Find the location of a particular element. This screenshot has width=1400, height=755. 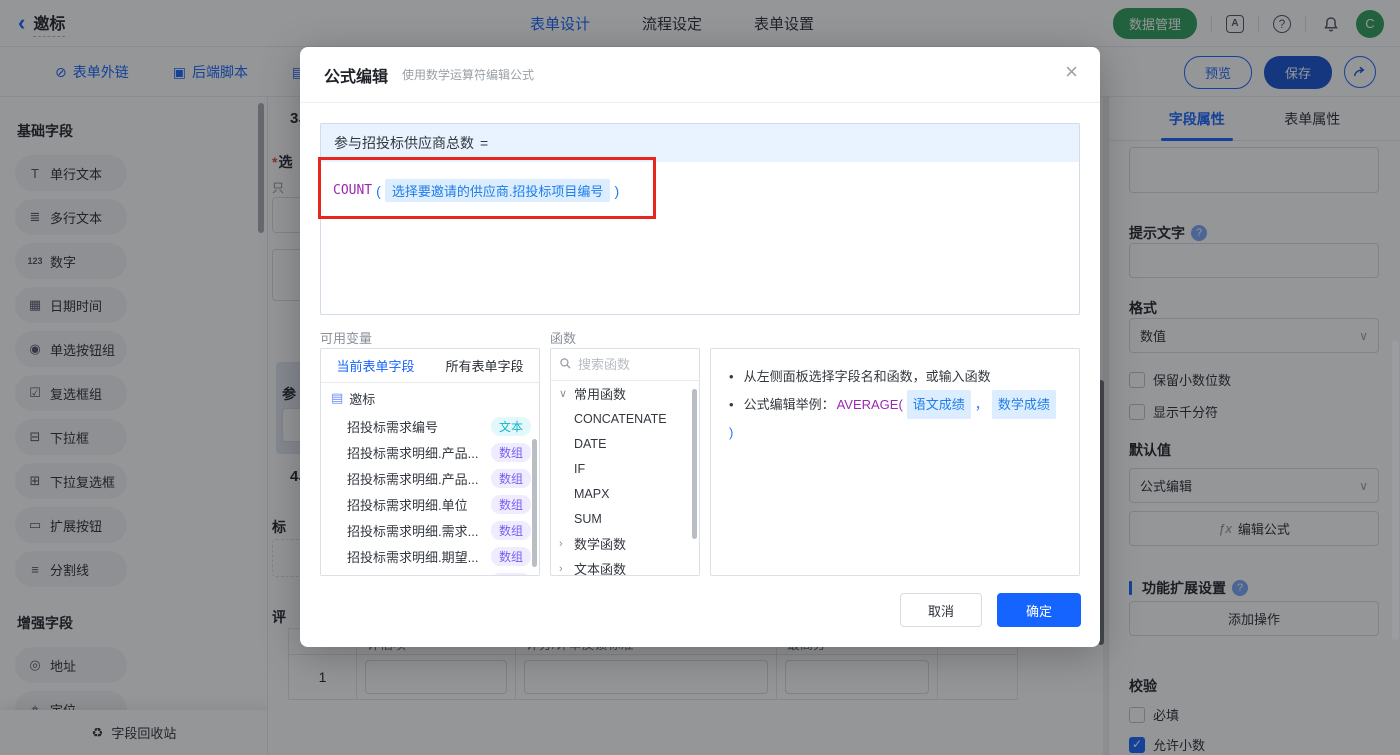

type-tag: 文本 is located at coordinates (510, 426).